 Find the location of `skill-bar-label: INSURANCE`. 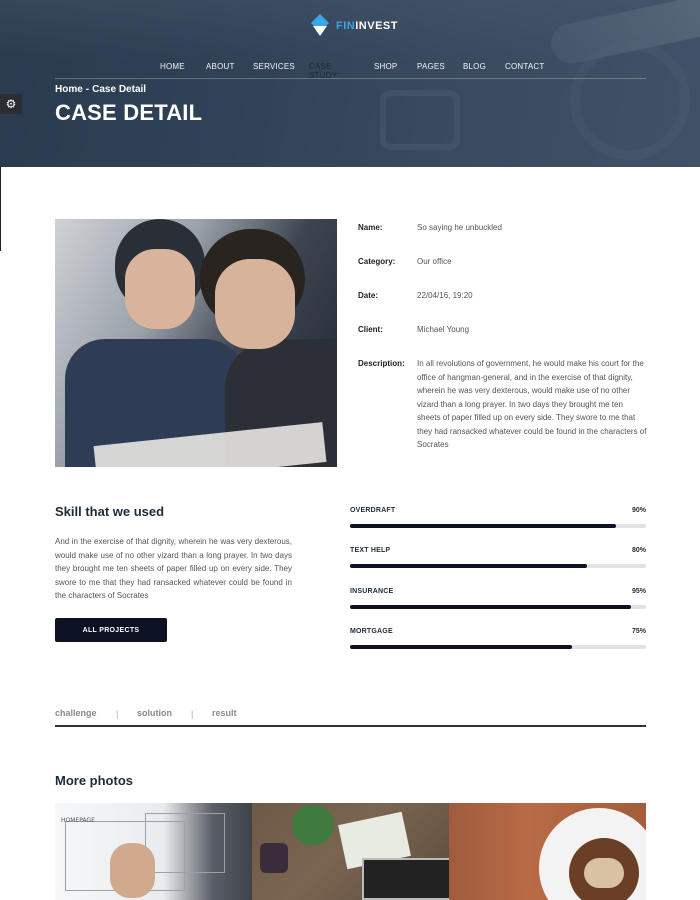

skill-bar-label: INSURANCE is located at coordinates (372, 591).